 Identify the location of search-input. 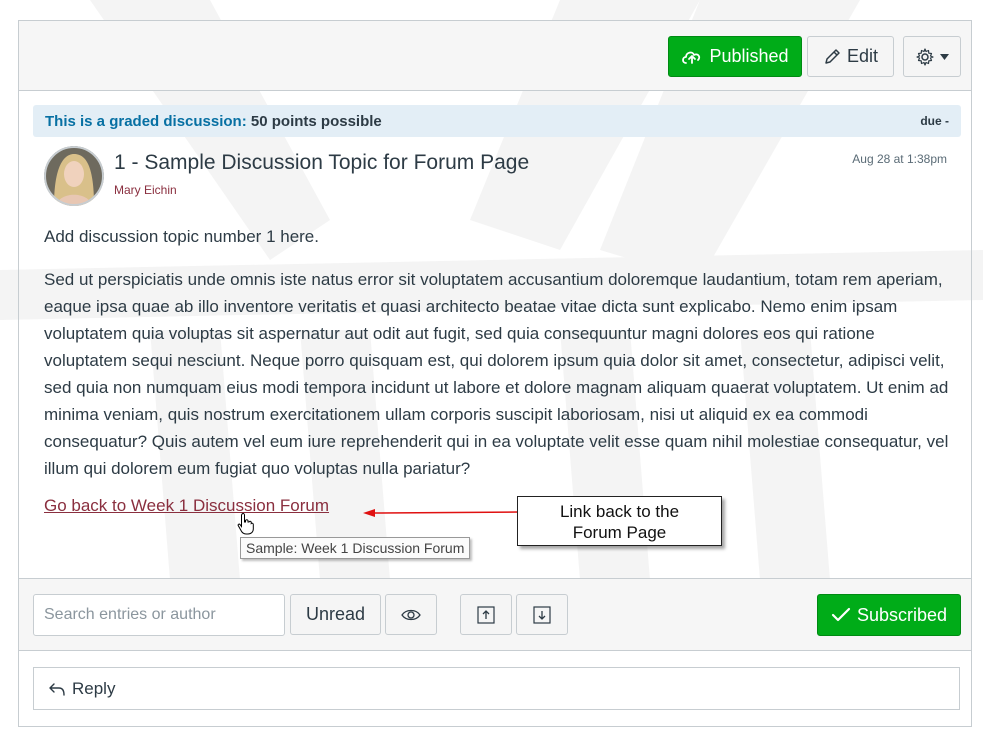
(159, 615).